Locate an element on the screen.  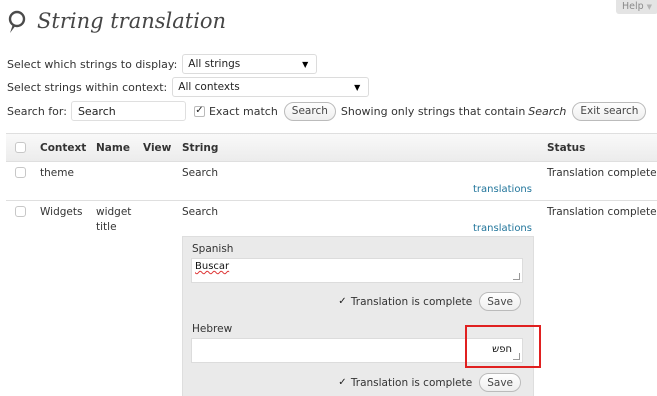
exact-match-checkbox: ✓ is located at coordinates (199, 111).